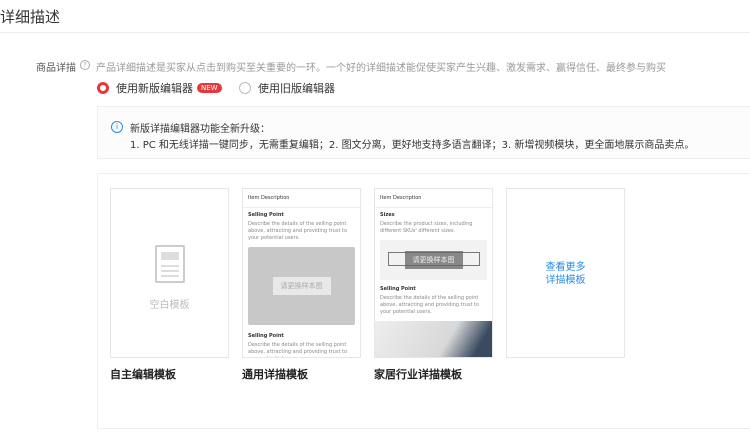 The width and height of the screenshot is (750, 432). I want to click on radio-label: 使用旧版编辑器, so click(296, 88).